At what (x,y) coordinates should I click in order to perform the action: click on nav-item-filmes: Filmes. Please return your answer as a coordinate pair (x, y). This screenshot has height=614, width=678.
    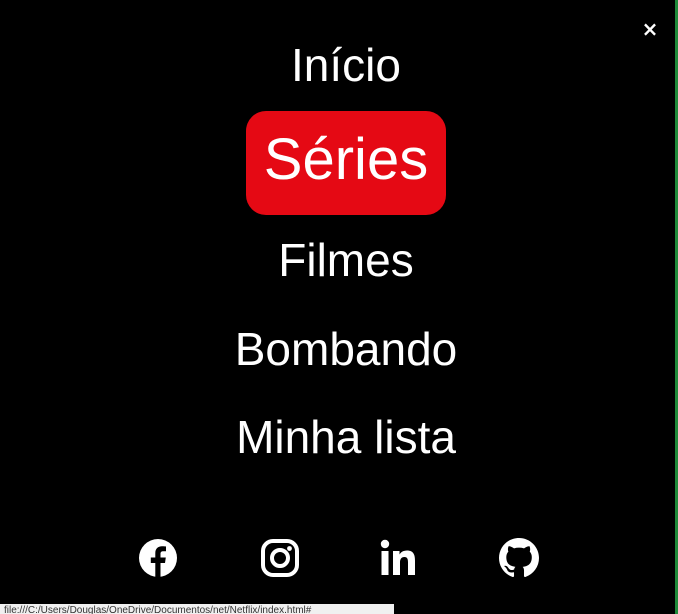
    Looking at the image, I should click on (339, 260).